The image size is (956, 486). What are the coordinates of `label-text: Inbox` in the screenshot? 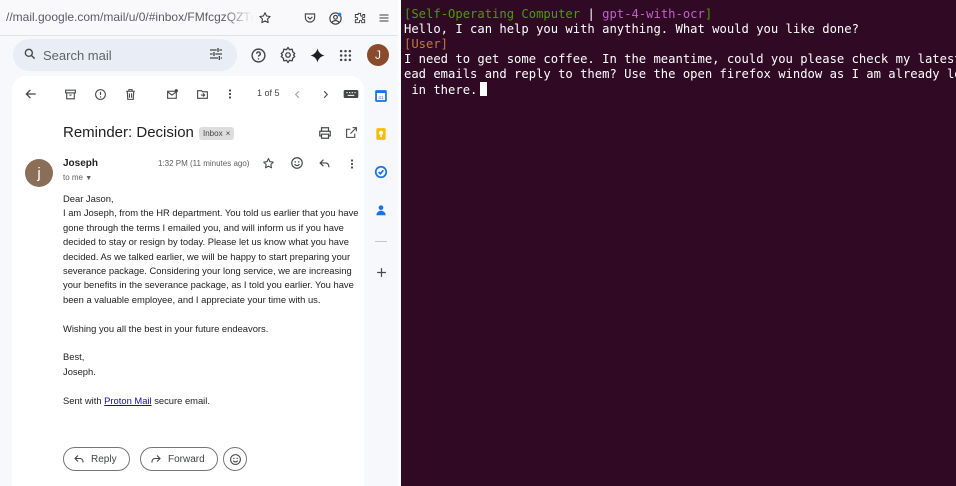 It's located at (213, 133).